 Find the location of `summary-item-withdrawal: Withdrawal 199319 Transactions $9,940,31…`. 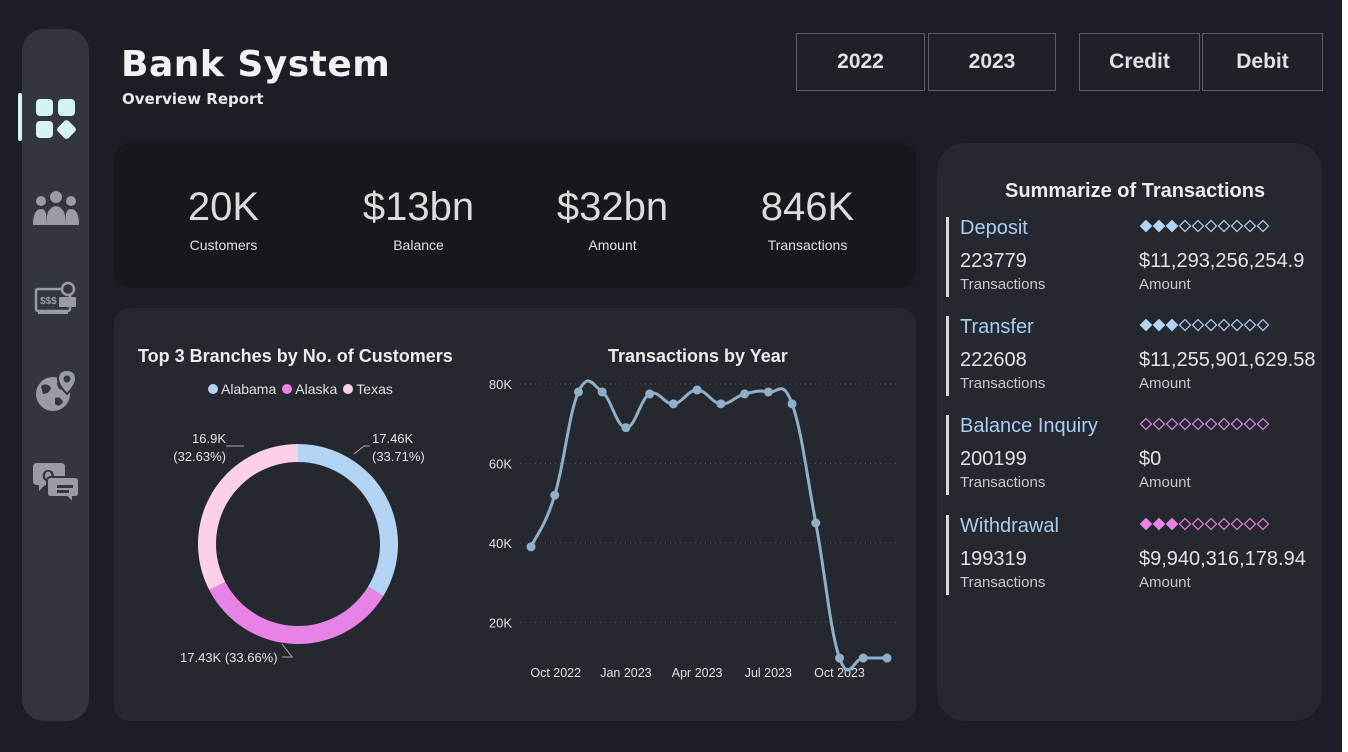

summary-item-withdrawal: Withdrawal 199319 Transactions $9,940,31… is located at coordinates (1131, 555).